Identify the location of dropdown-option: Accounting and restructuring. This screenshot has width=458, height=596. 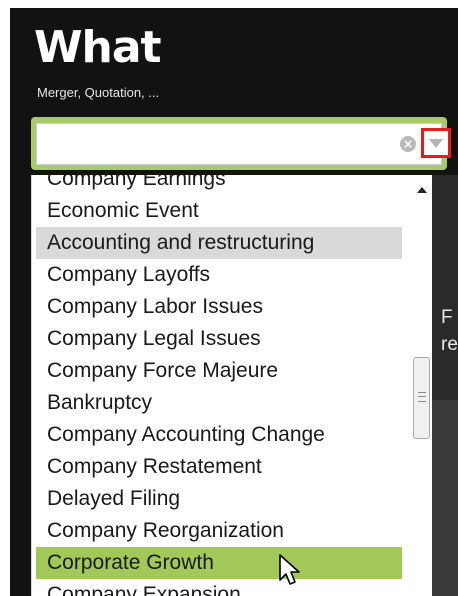
(219, 243).